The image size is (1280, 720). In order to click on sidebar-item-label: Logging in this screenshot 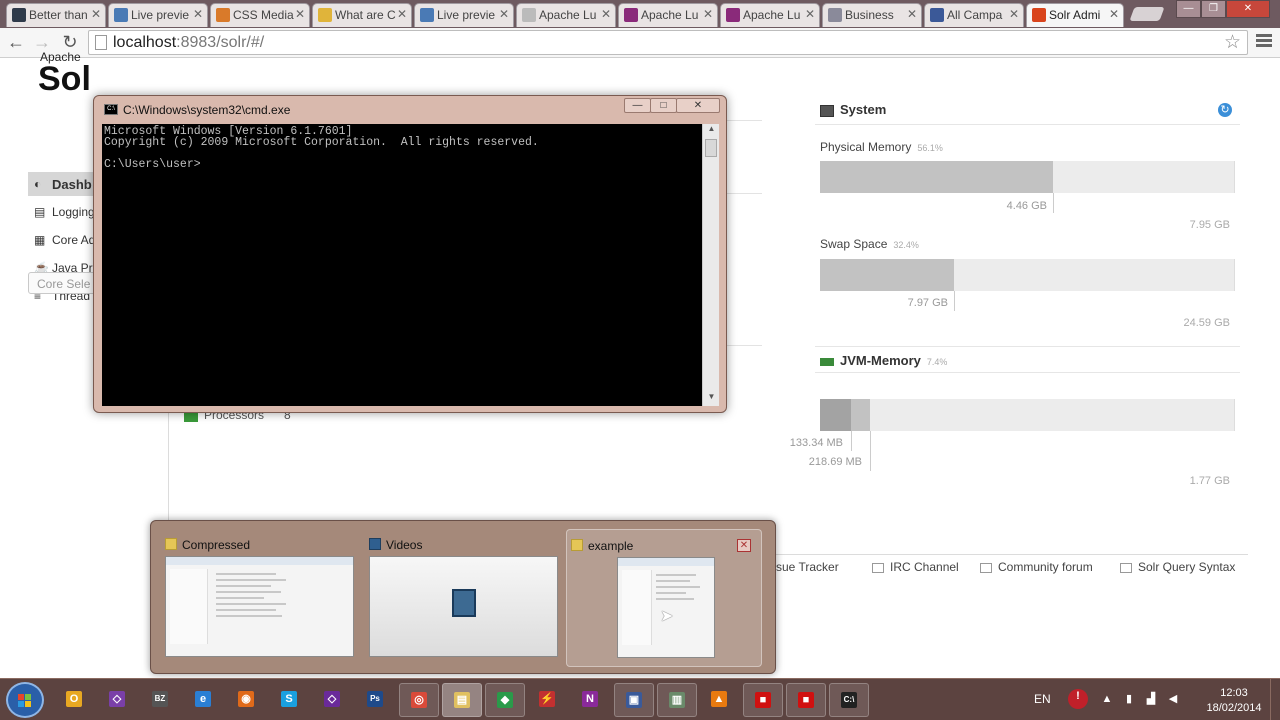, I will do `click(73, 212)`.